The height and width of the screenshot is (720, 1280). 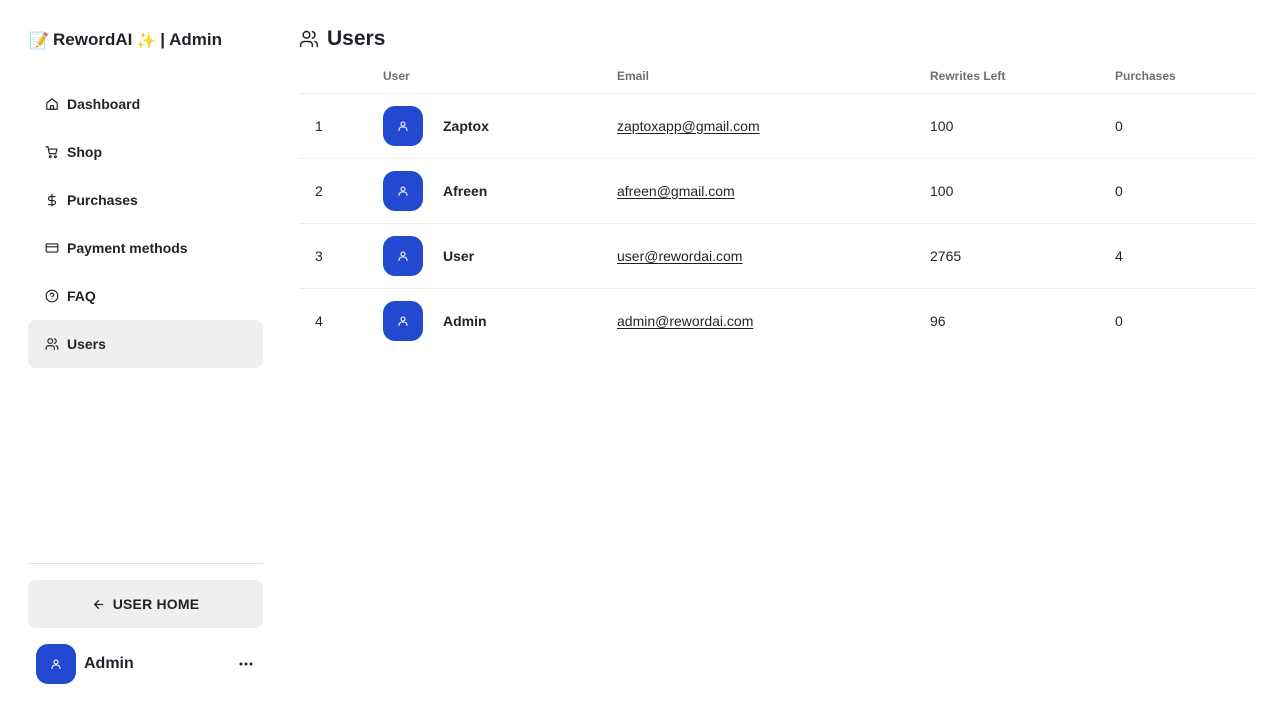 What do you see at coordinates (145, 104) in the screenshot?
I see `sidebar-item-dashboard: Dashboard` at bounding box center [145, 104].